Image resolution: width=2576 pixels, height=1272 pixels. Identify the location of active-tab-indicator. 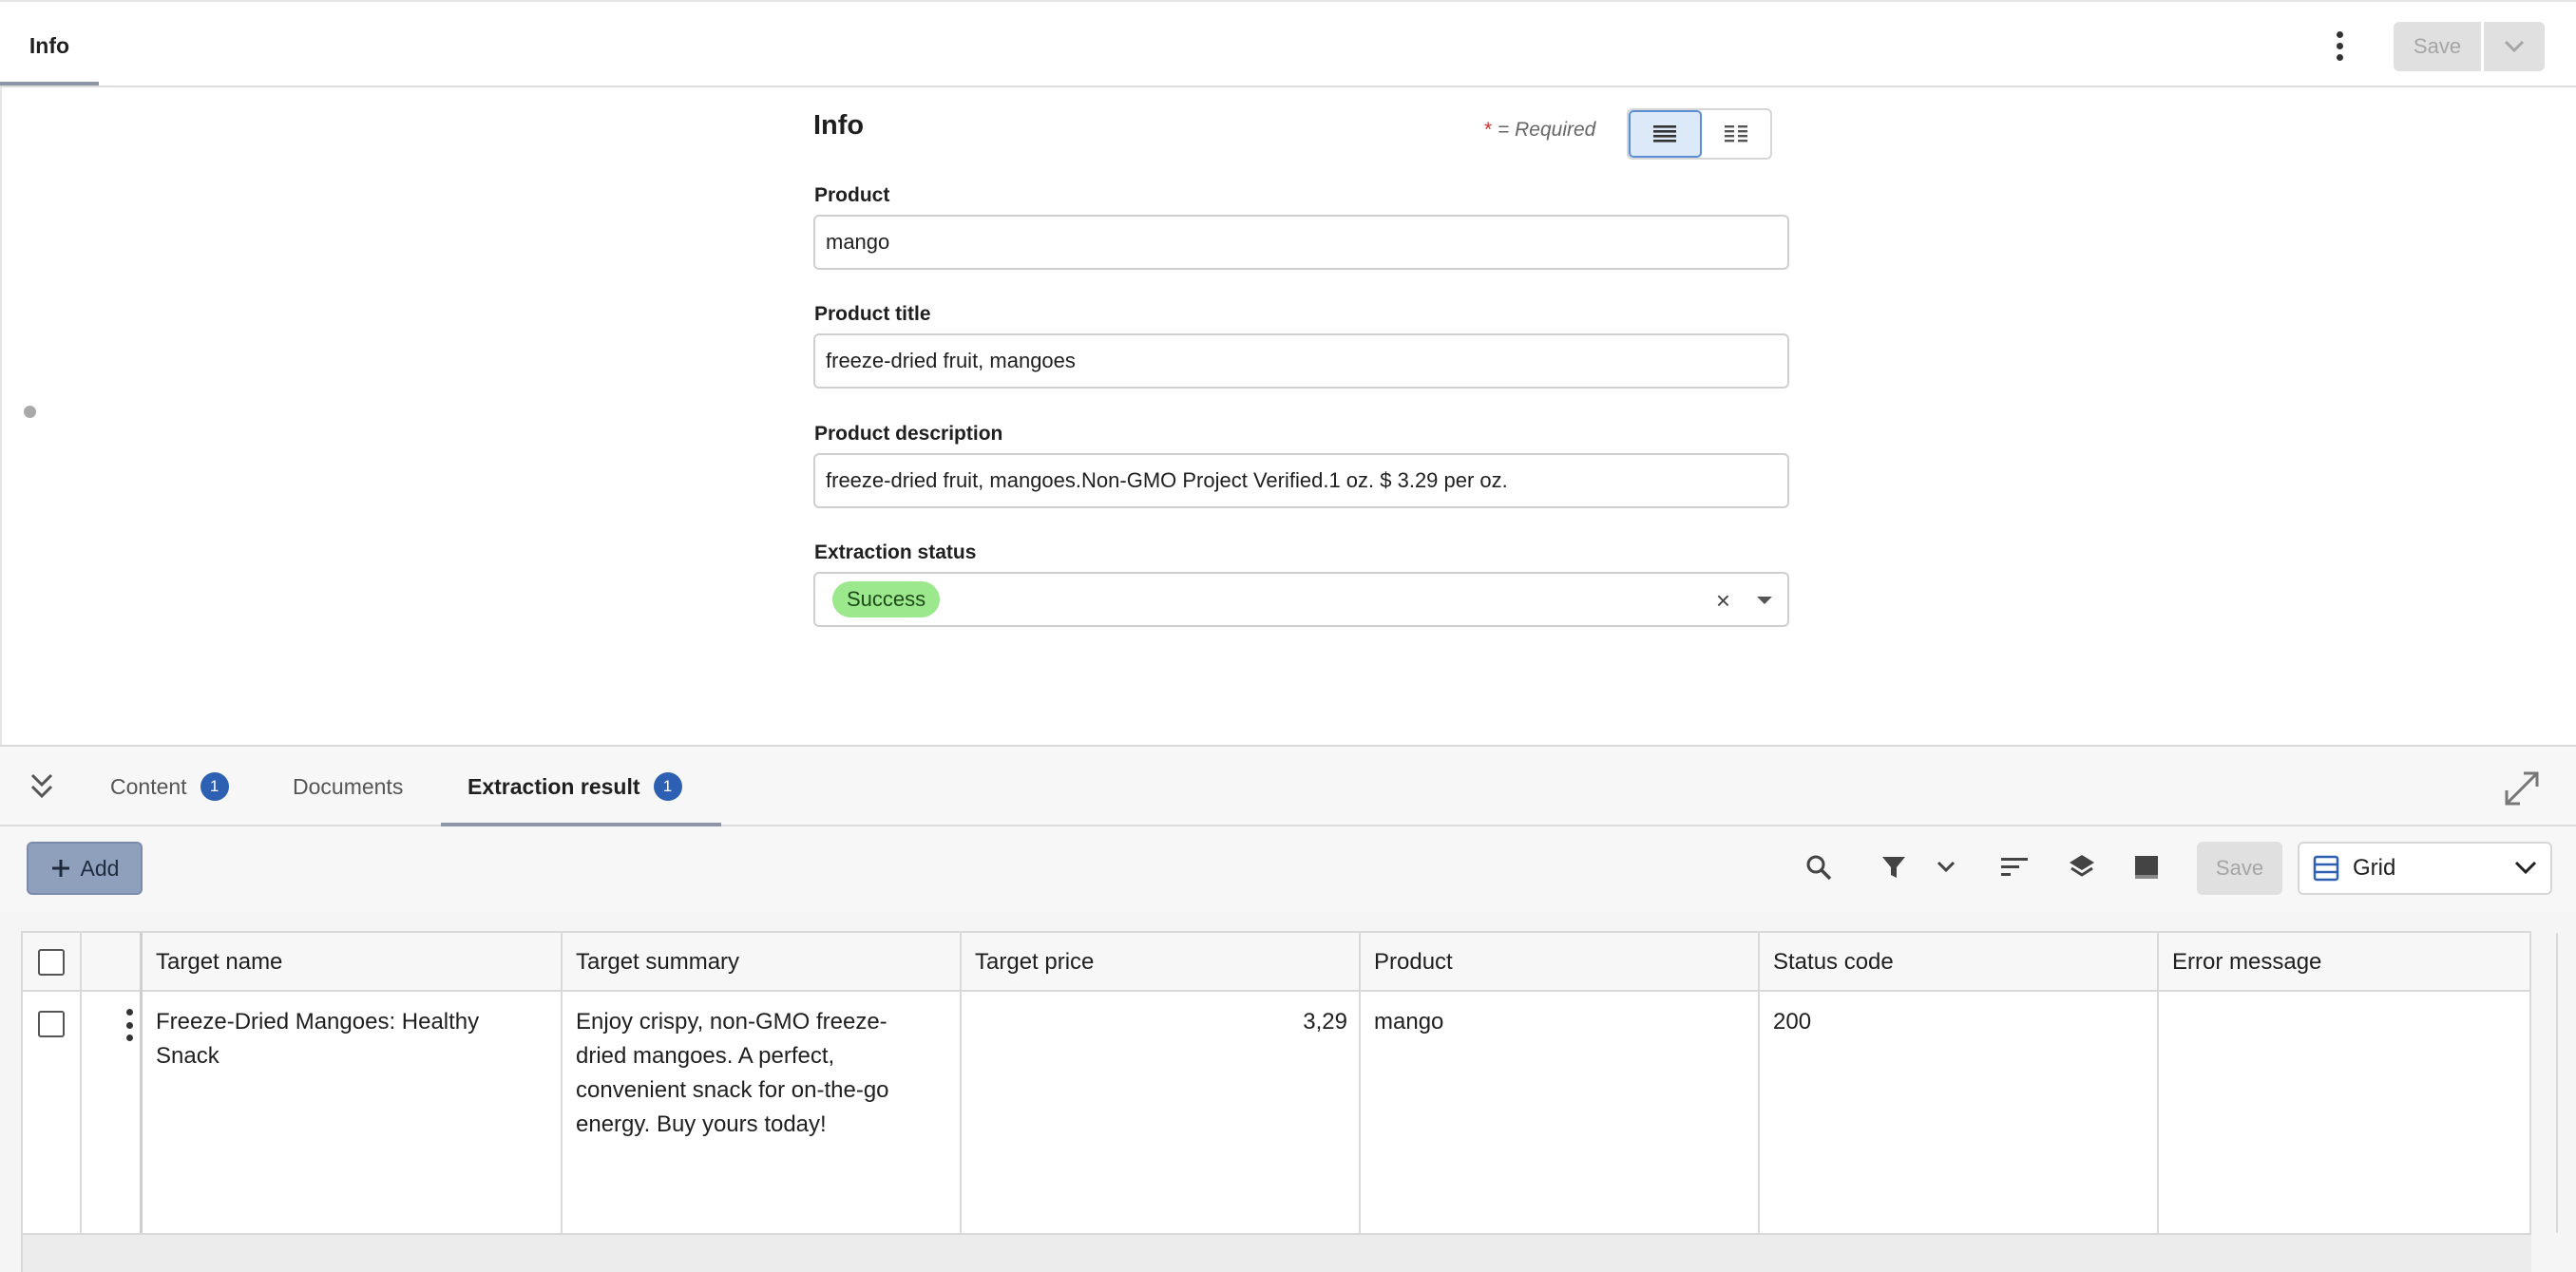
(49, 83).